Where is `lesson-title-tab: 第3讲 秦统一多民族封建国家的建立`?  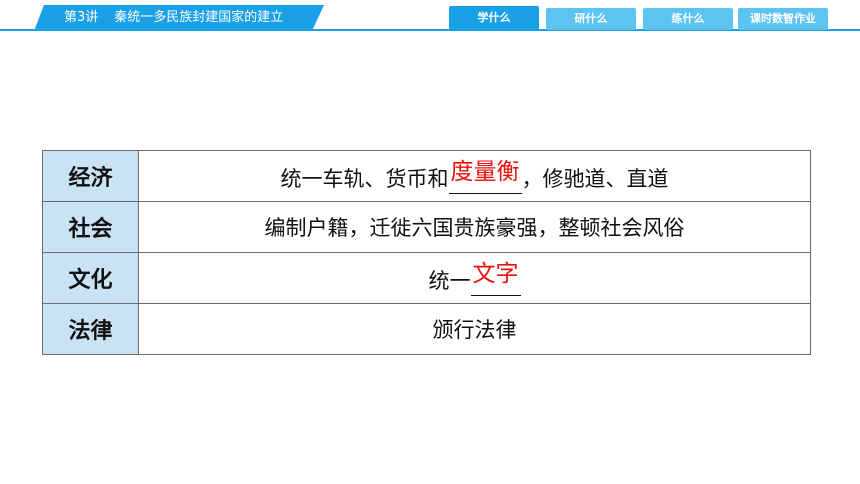 lesson-title-tab: 第3讲 秦统一多民族封建国家的建立 is located at coordinates (179, 18).